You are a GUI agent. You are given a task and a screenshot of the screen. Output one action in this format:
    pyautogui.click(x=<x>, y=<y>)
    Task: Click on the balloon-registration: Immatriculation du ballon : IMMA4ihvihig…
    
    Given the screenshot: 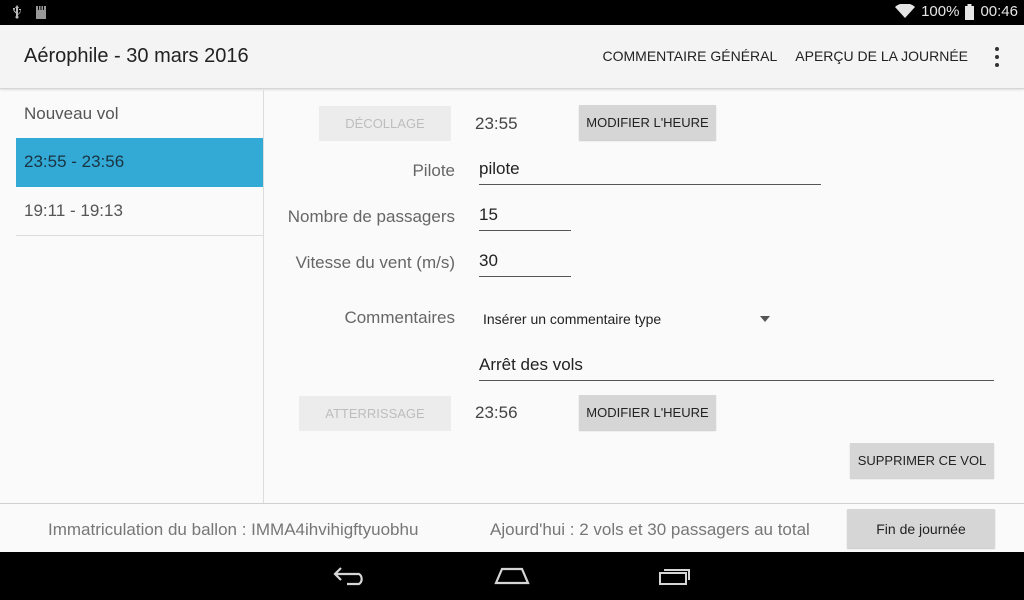 What is the action you would take?
    pyautogui.click(x=233, y=529)
    